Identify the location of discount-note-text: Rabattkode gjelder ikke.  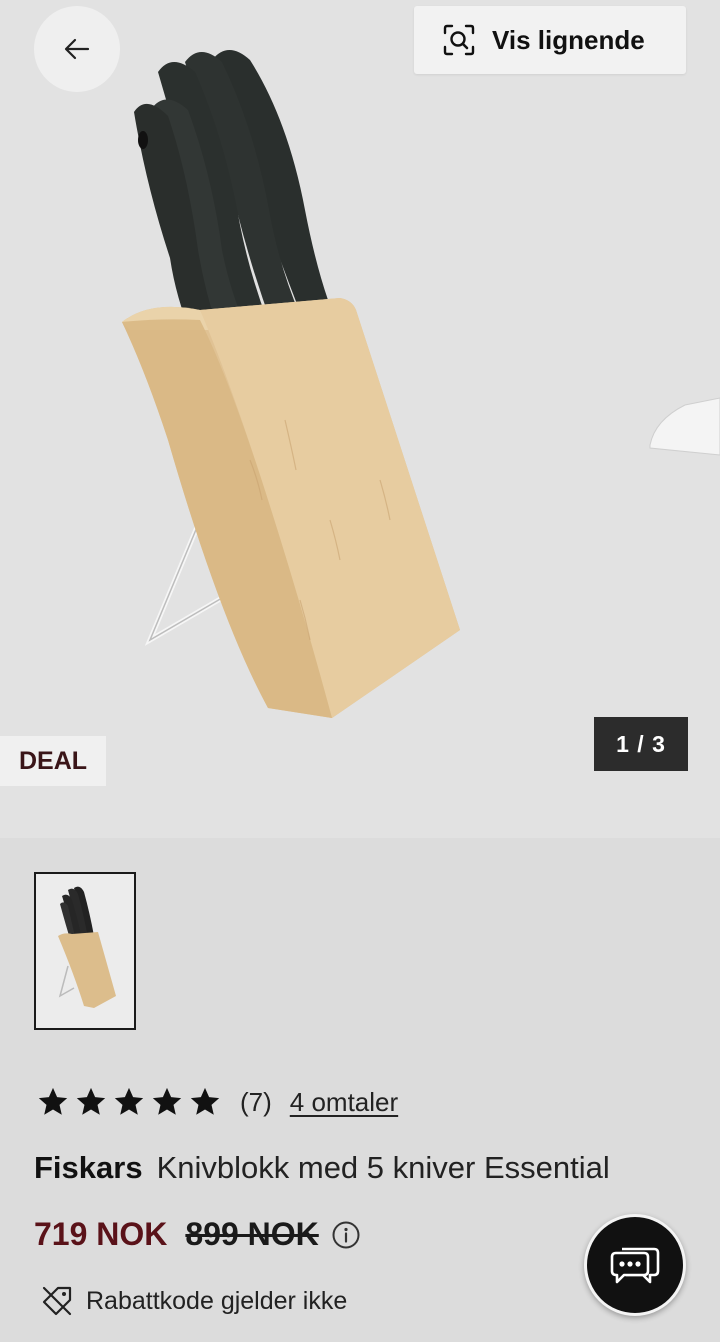
(217, 1300).